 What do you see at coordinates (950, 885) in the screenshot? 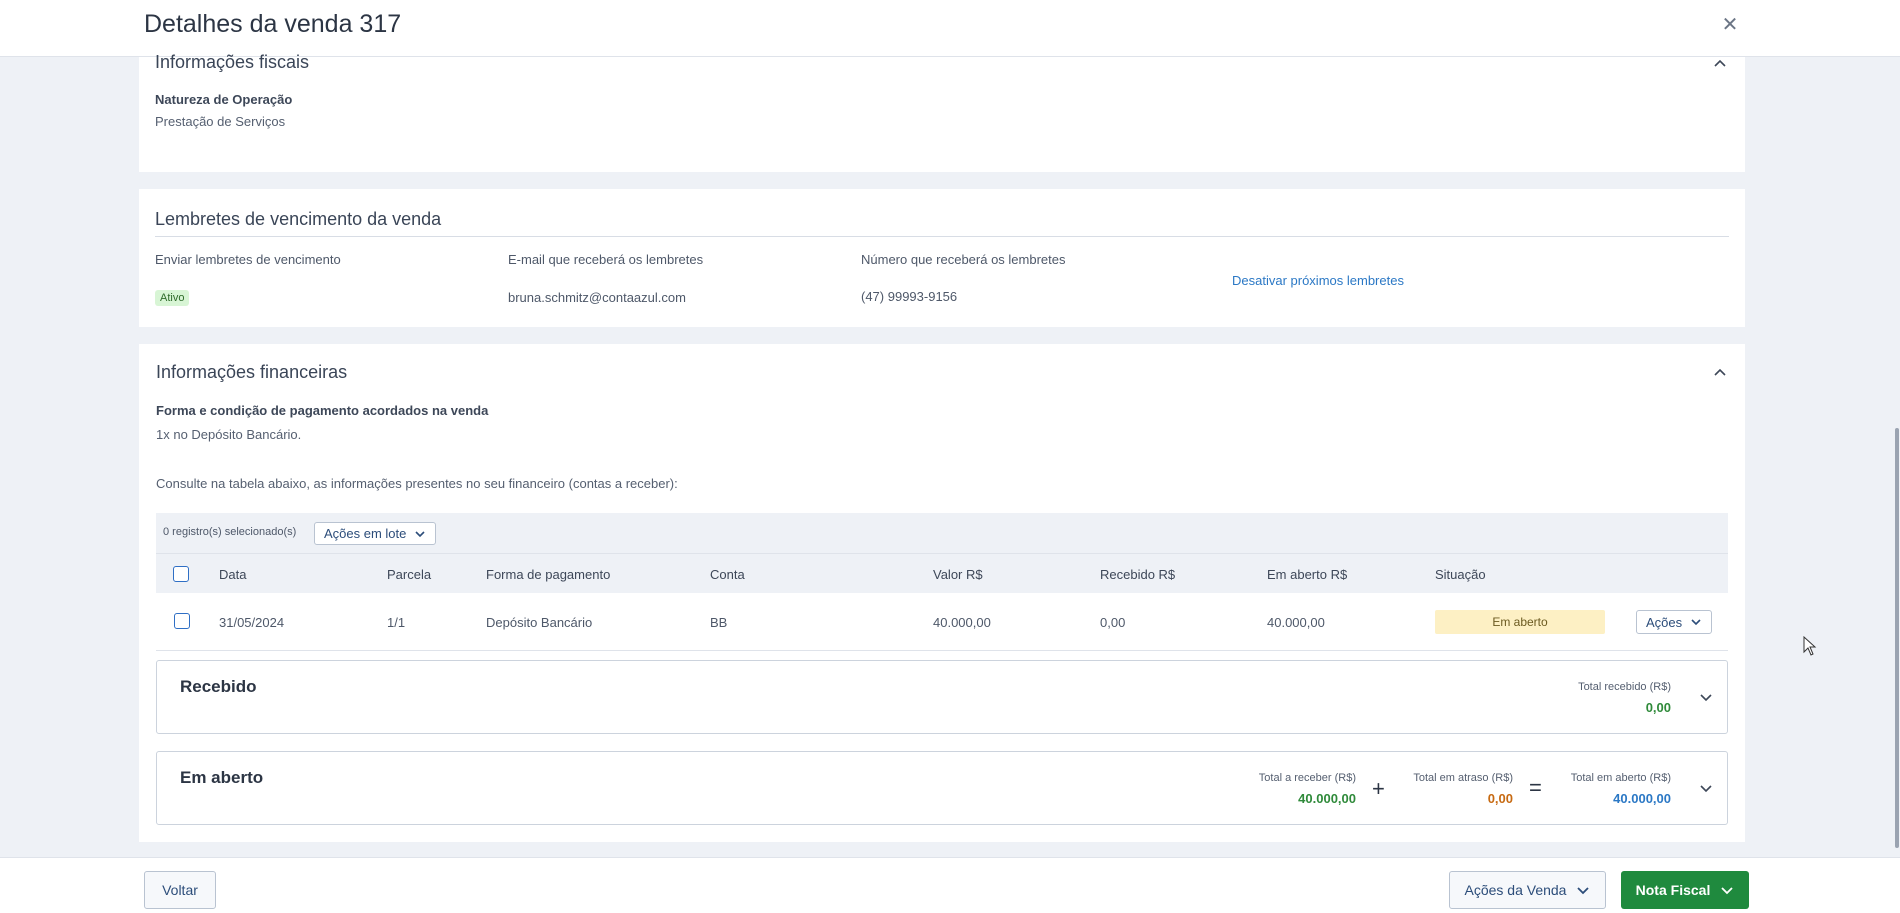
I see `modal-footer: Voltar Ações da Venda Nota Fiscal` at bounding box center [950, 885].